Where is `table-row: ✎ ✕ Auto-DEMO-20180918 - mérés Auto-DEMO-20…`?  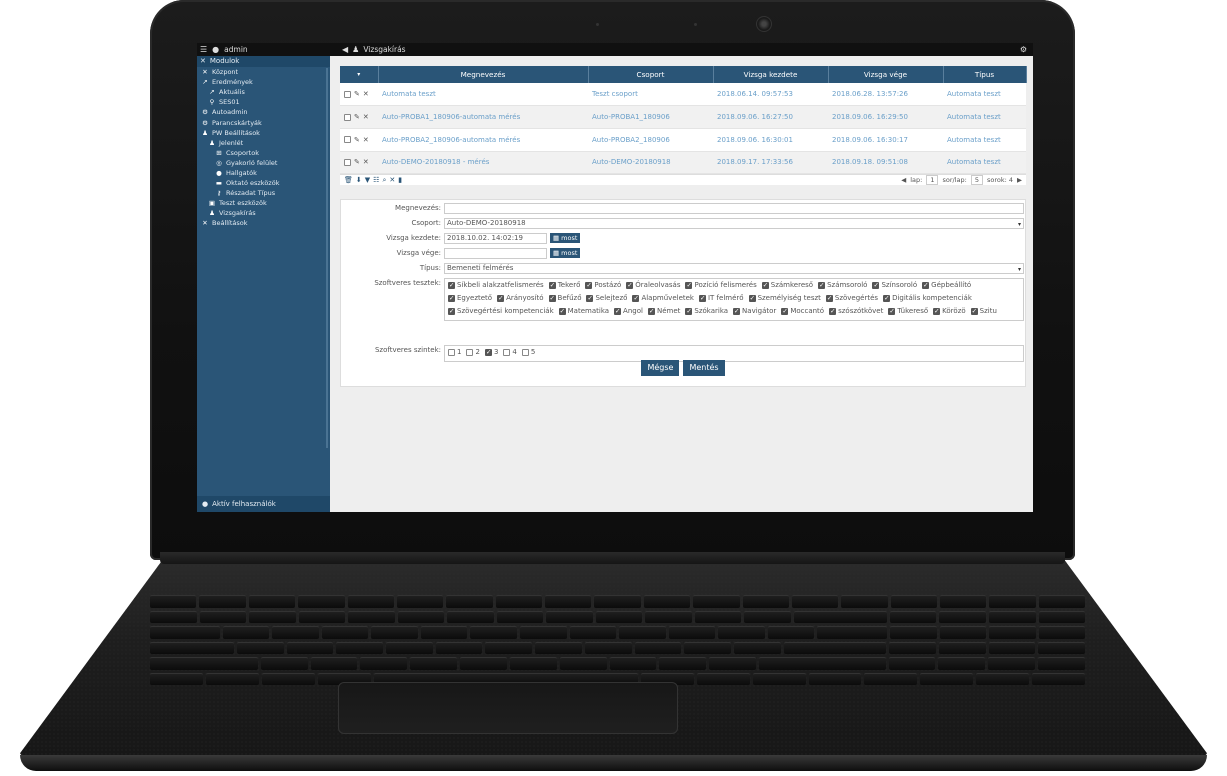 table-row: ✎ ✕ Auto-DEMO-20180918 - mérés Auto-DEMO-20… is located at coordinates (683, 163).